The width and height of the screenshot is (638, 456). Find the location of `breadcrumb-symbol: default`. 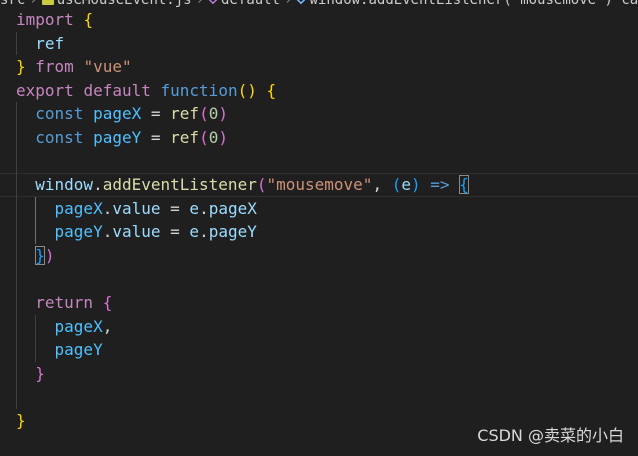

breadcrumb-symbol: default is located at coordinates (250, 4).